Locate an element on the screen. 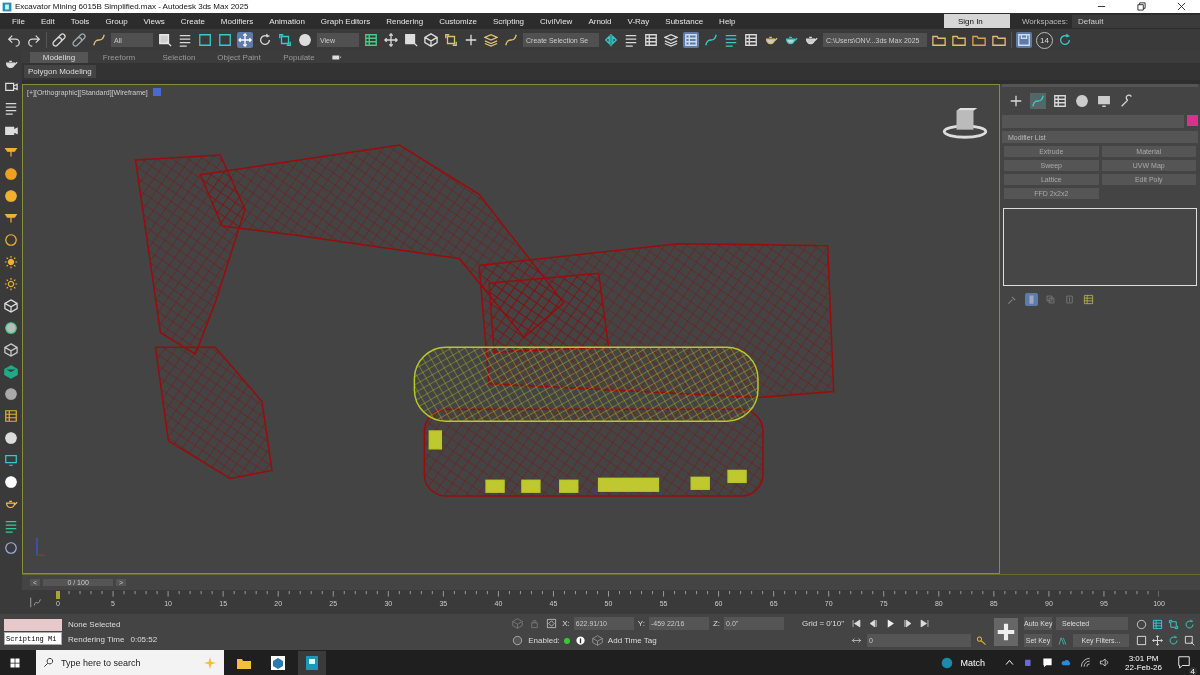 The image size is (1200, 675). sync-icon is located at coordinates (1065, 40).